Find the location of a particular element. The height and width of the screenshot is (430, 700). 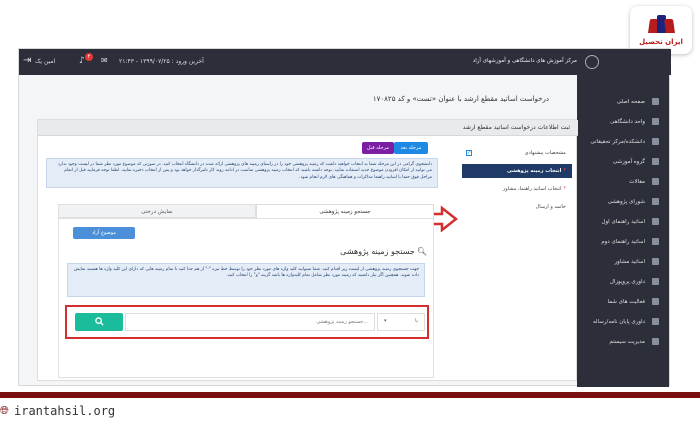

step-finish: خاتمه و ارسال is located at coordinates (517, 207).